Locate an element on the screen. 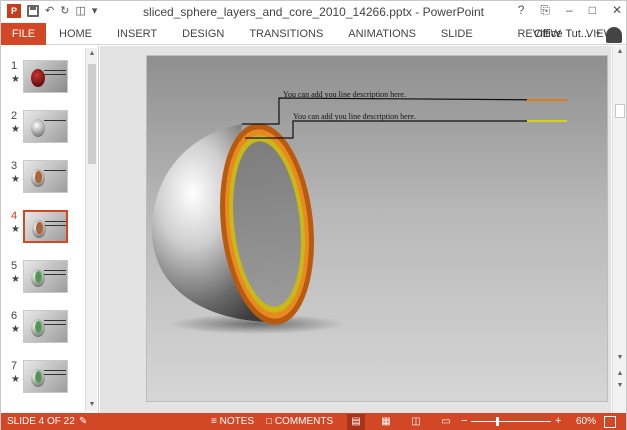 This screenshot has width=627, height=430. slide-thumbnail: 2 ★ is located at coordinates (43, 130).